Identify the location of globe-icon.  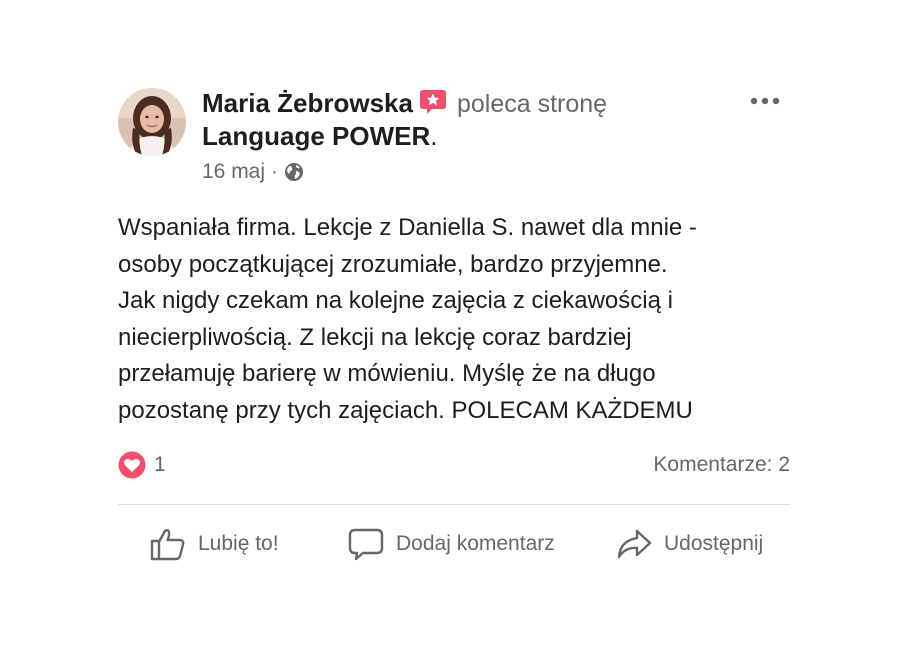
(294, 172).